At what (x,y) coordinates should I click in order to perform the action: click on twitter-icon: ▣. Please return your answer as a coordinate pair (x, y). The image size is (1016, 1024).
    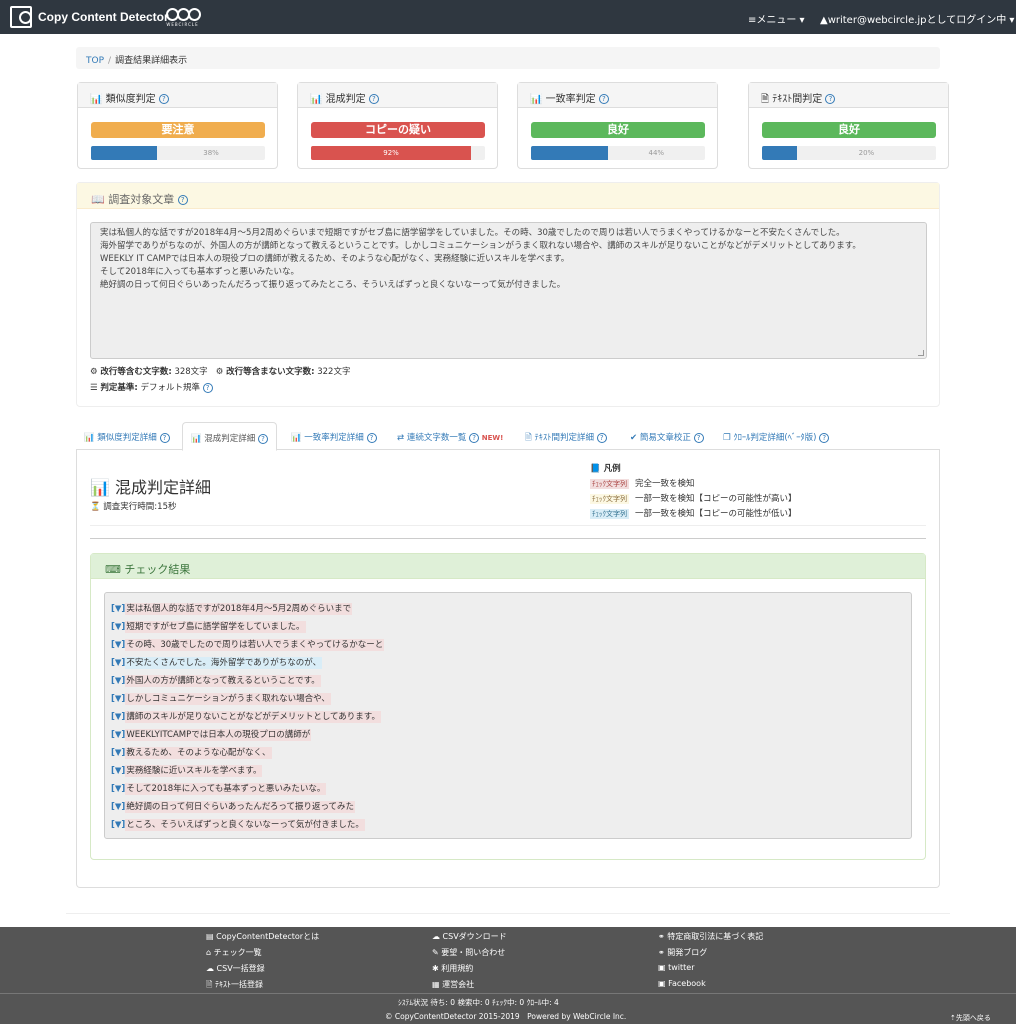
    Looking at the image, I should click on (662, 967).